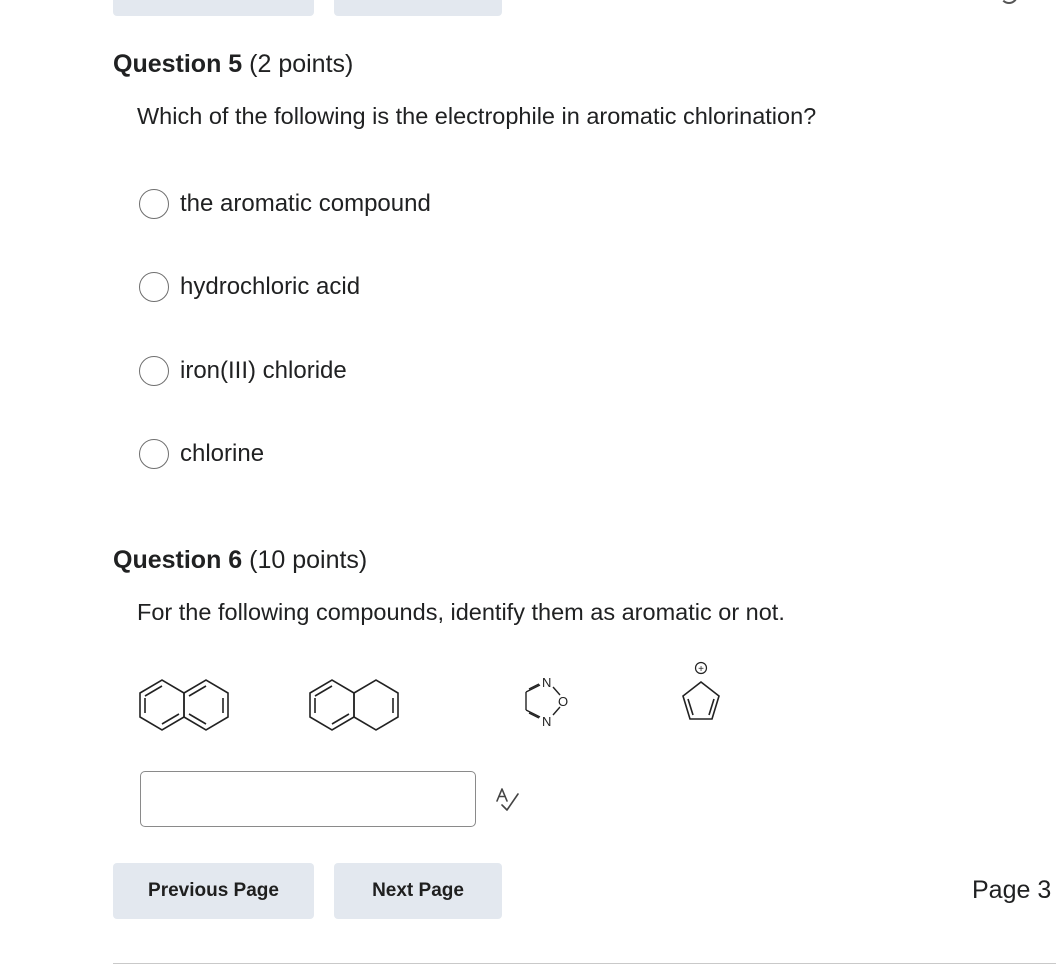 Image resolution: width=1056 pixels, height=972 pixels. Describe the element at coordinates (178, 560) in the screenshot. I see `question-6-label: Question 6` at that location.